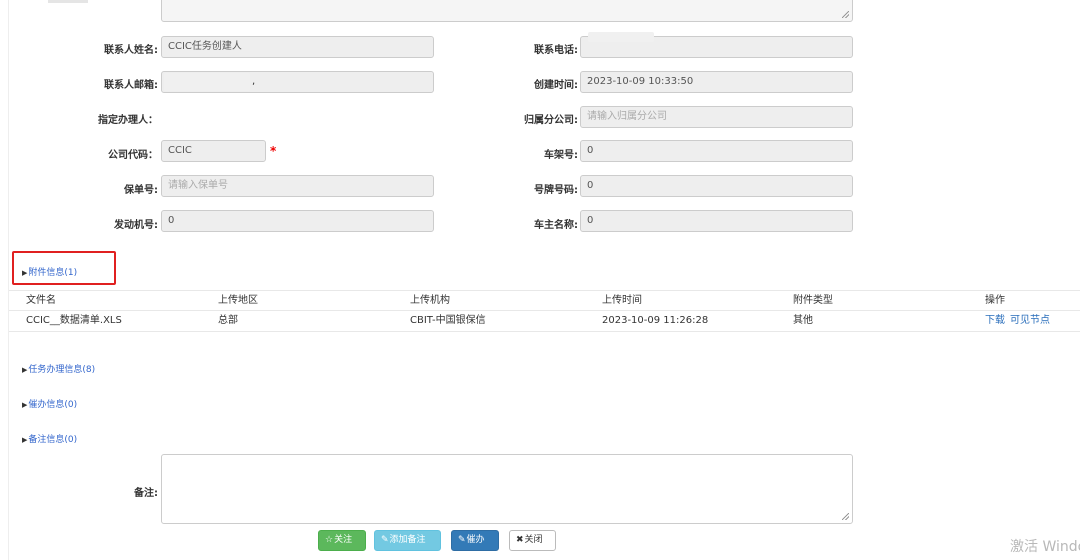 This screenshot has width=1080, height=560. What do you see at coordinates (655, 320) in the screenshot?
I see `cell-time: 2023-10-09 11:26:28` at bounding box center [655, 320].